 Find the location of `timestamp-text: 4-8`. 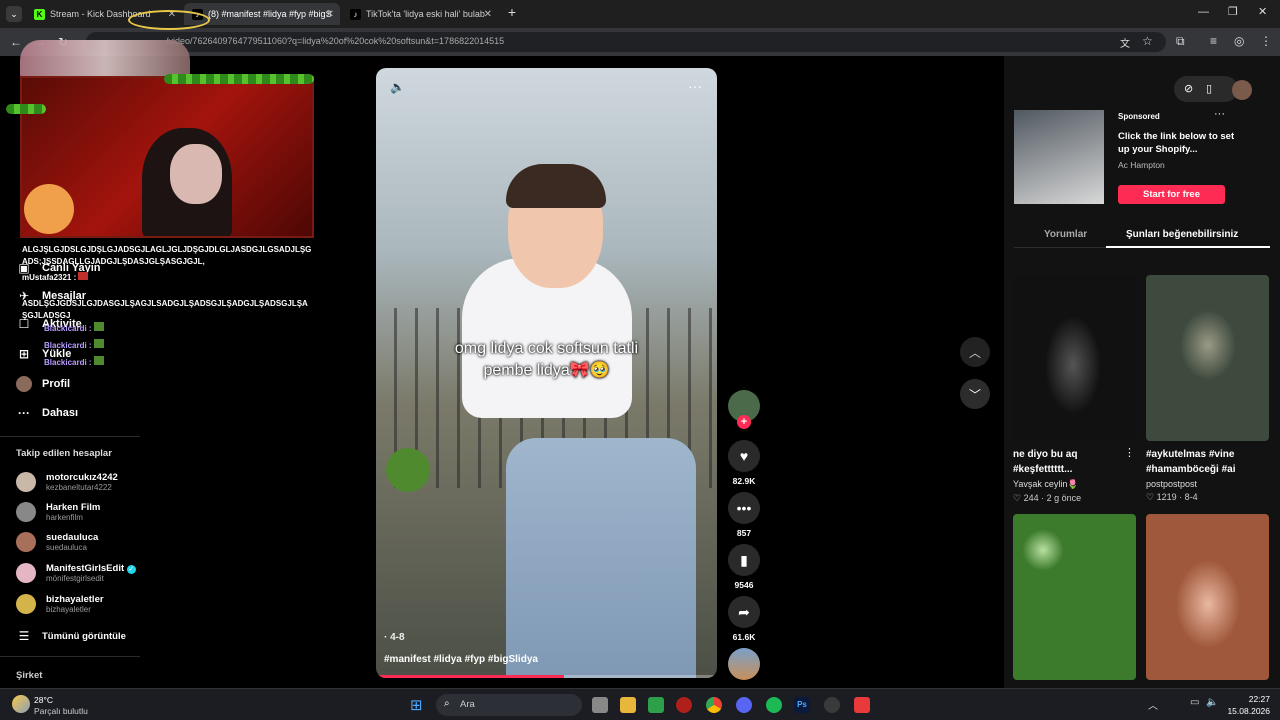

timestamp-text: 4-8 is located at coordinates (397, 637).